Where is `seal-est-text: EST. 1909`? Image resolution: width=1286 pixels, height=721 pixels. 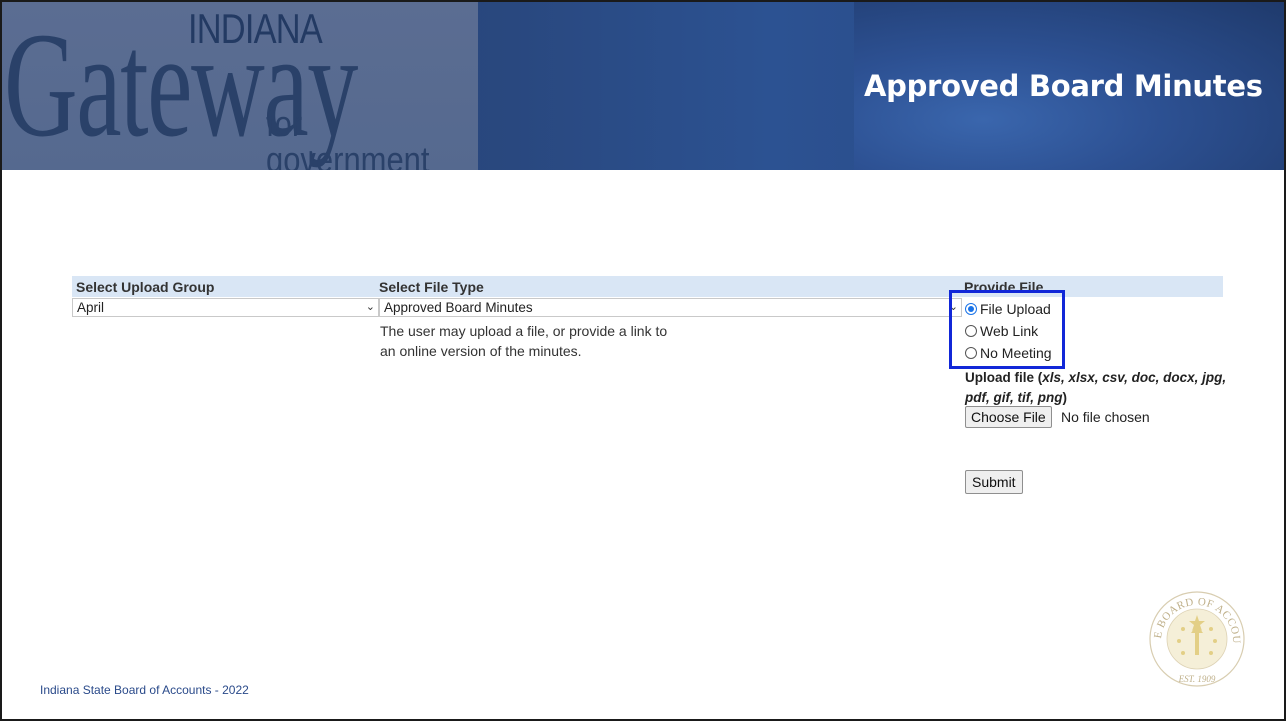 seal-est-text: EST. 1909 is located at coordinates (1197, 679).